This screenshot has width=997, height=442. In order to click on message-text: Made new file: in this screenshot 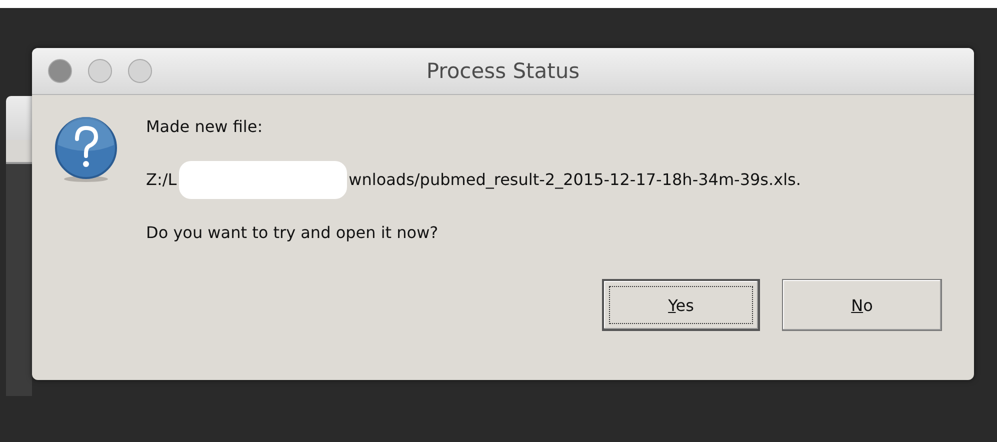, I will do `click(205, 127)`.